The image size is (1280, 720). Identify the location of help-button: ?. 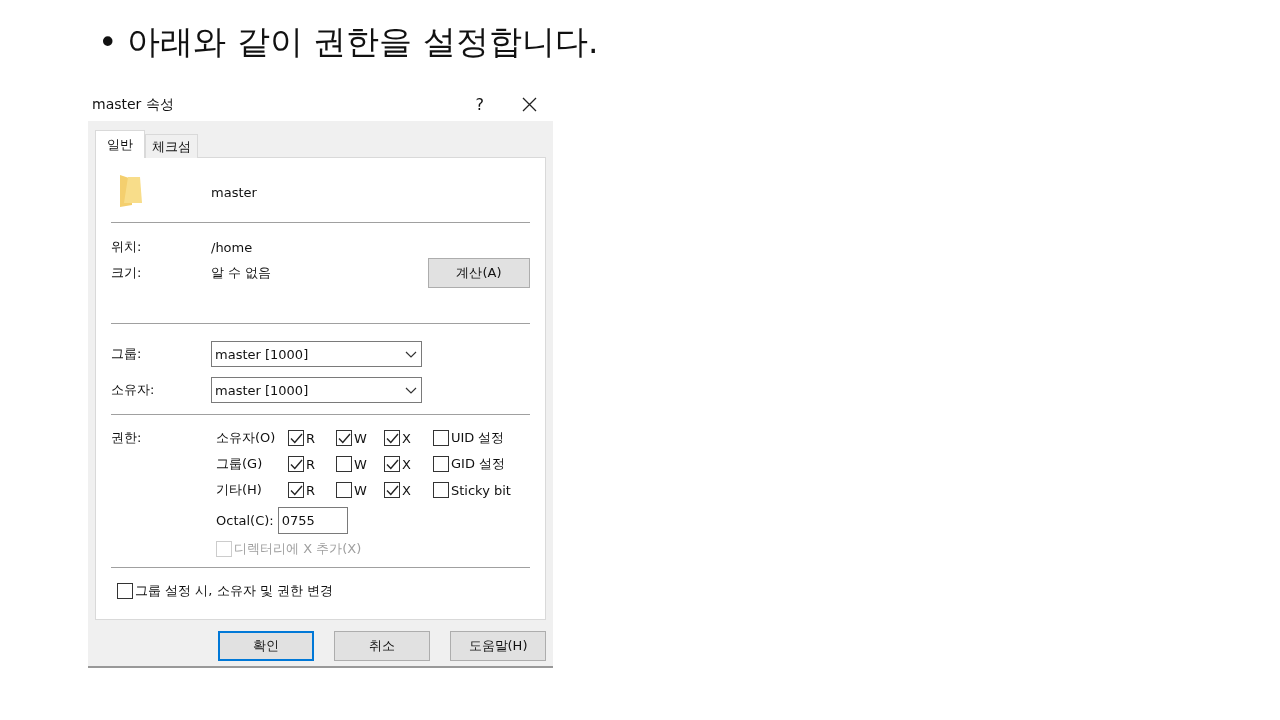
(479, 104).